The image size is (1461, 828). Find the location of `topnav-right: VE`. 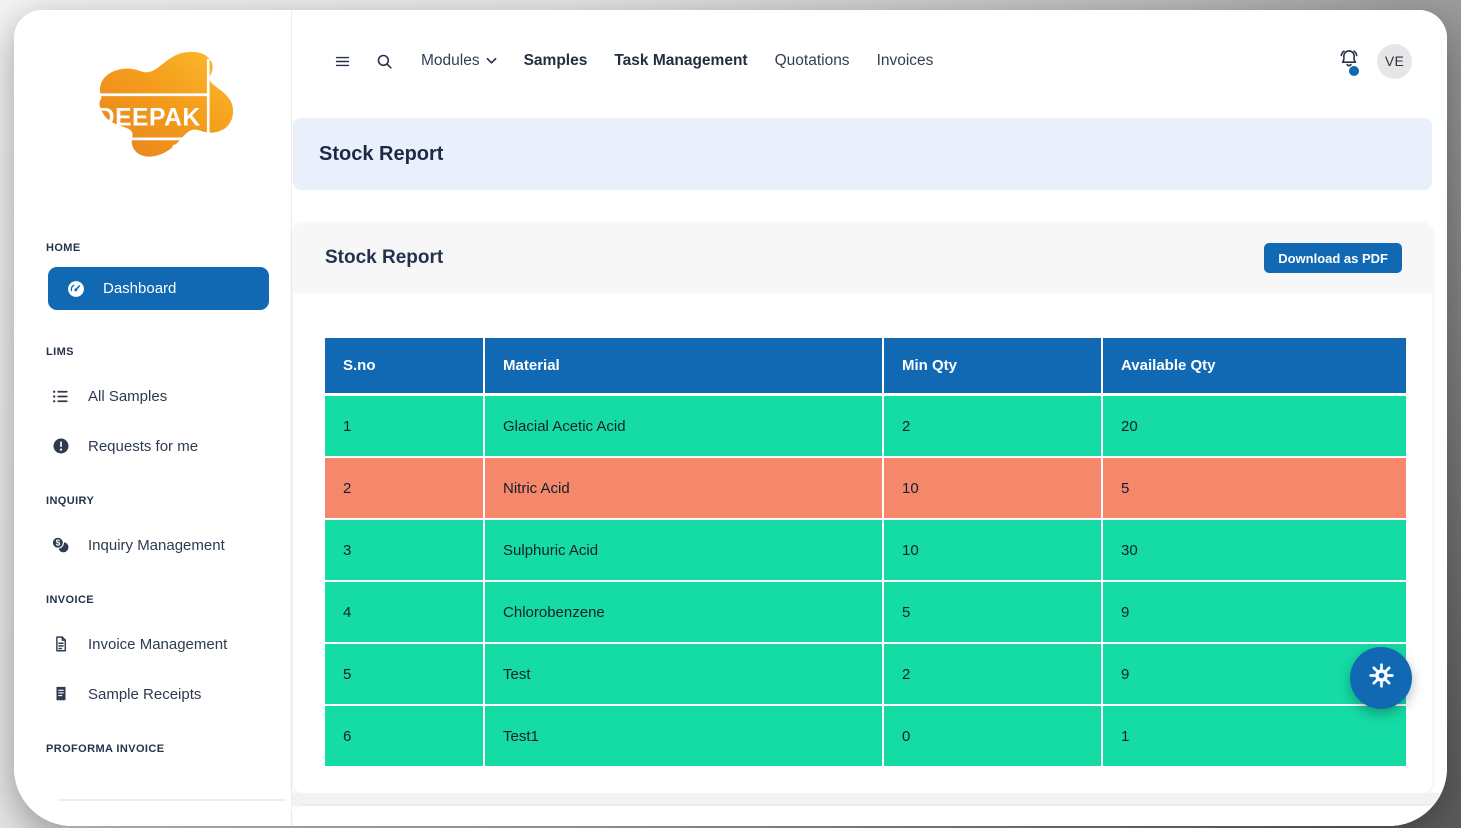

topnav-right: VE is located at coordinates (1375, 61).